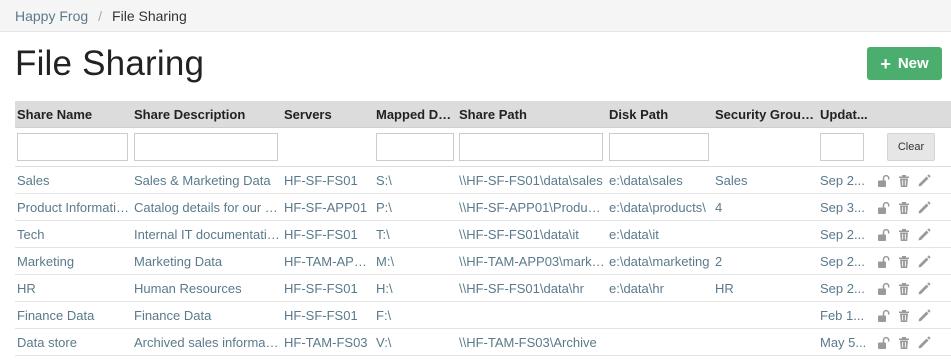 Image resolution: width=951 pixels, height=363 pixels. What do you see at coordinates (415, 207) in the screenshot?
I see `mapped-drive-cell: P:\` at bounding box center [415, 207].